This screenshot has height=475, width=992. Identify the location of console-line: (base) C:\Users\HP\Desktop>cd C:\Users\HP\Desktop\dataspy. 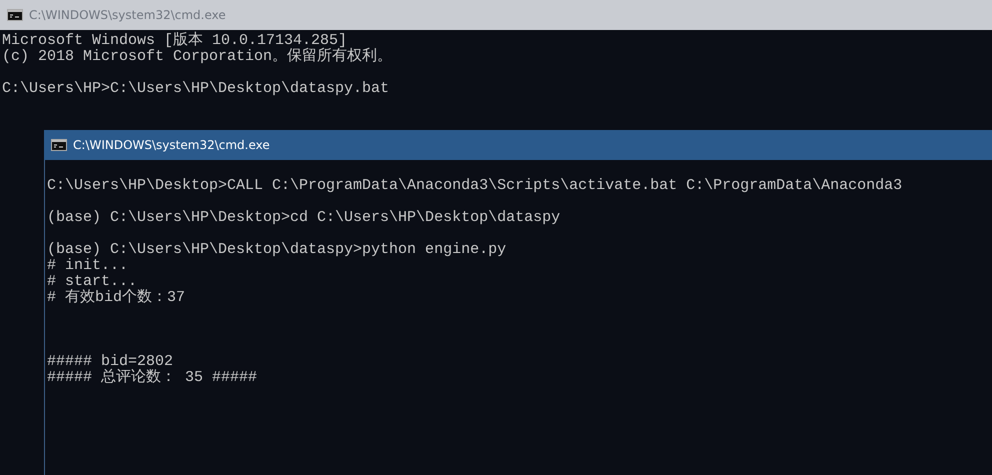
(303, 217).